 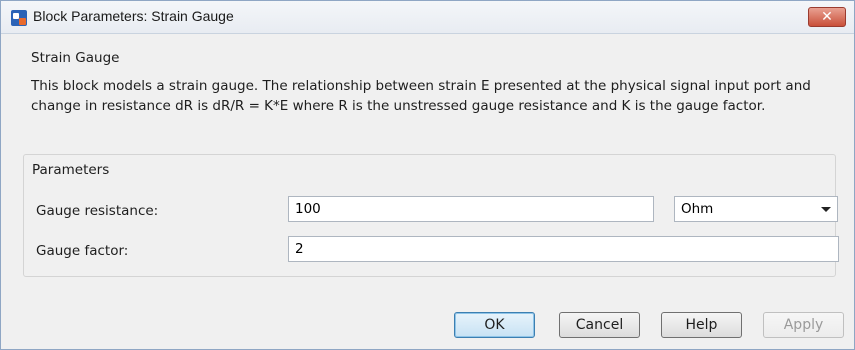 I want to click on close-icon: ✕, so click(x=827, y=17).